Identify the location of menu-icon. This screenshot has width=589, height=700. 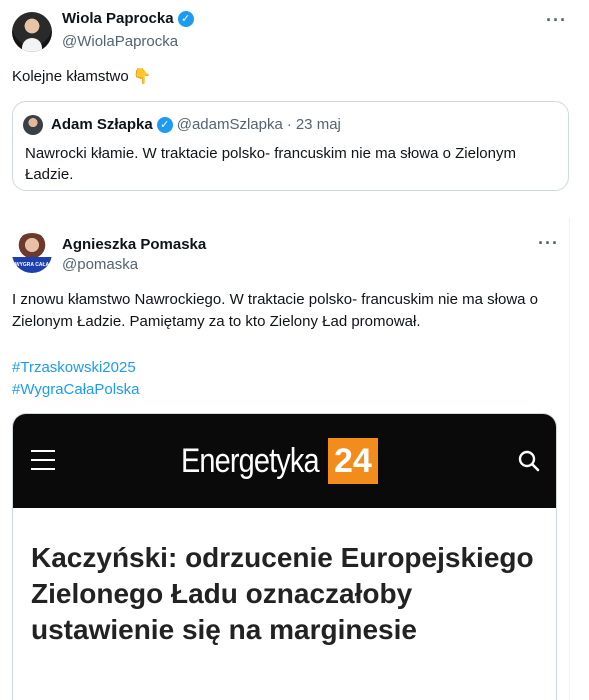
(43, 460).